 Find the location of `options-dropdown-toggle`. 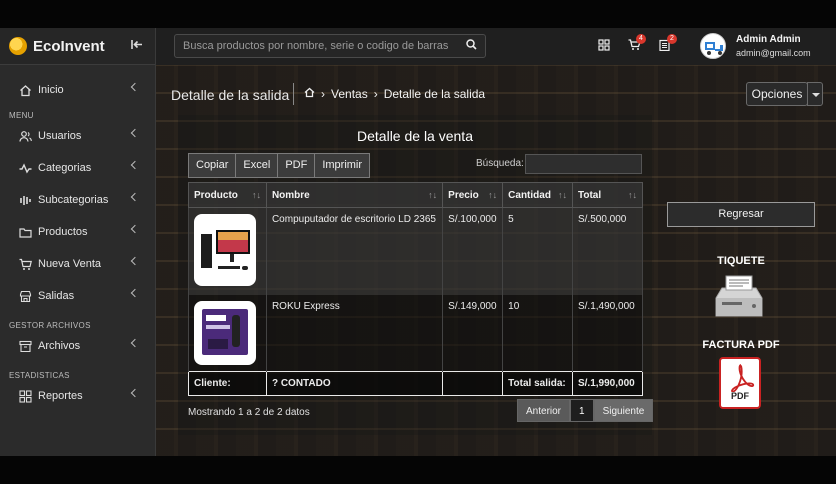

options-dropdown-toggle is located at coordinates (815, 94).